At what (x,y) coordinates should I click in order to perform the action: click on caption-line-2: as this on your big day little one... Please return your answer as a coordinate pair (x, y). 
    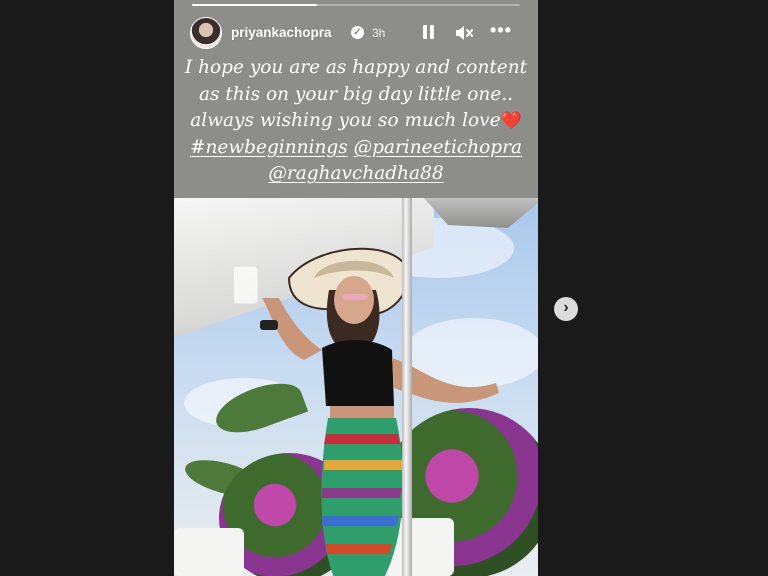
    Looking at the image, I should click on (356, 94).